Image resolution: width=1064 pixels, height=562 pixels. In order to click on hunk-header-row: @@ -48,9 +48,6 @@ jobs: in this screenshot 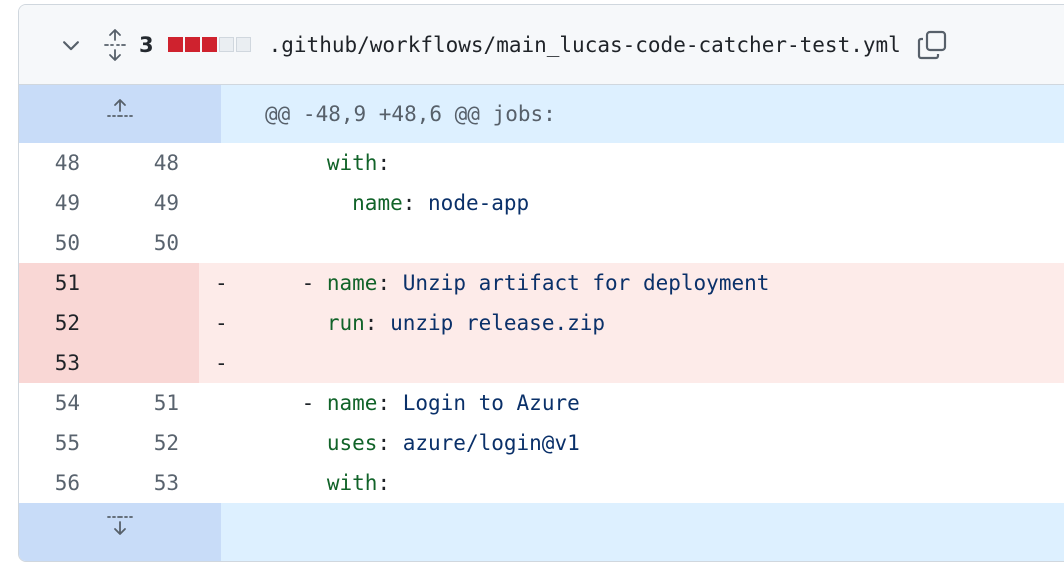, I will do `click(541, 114)`.